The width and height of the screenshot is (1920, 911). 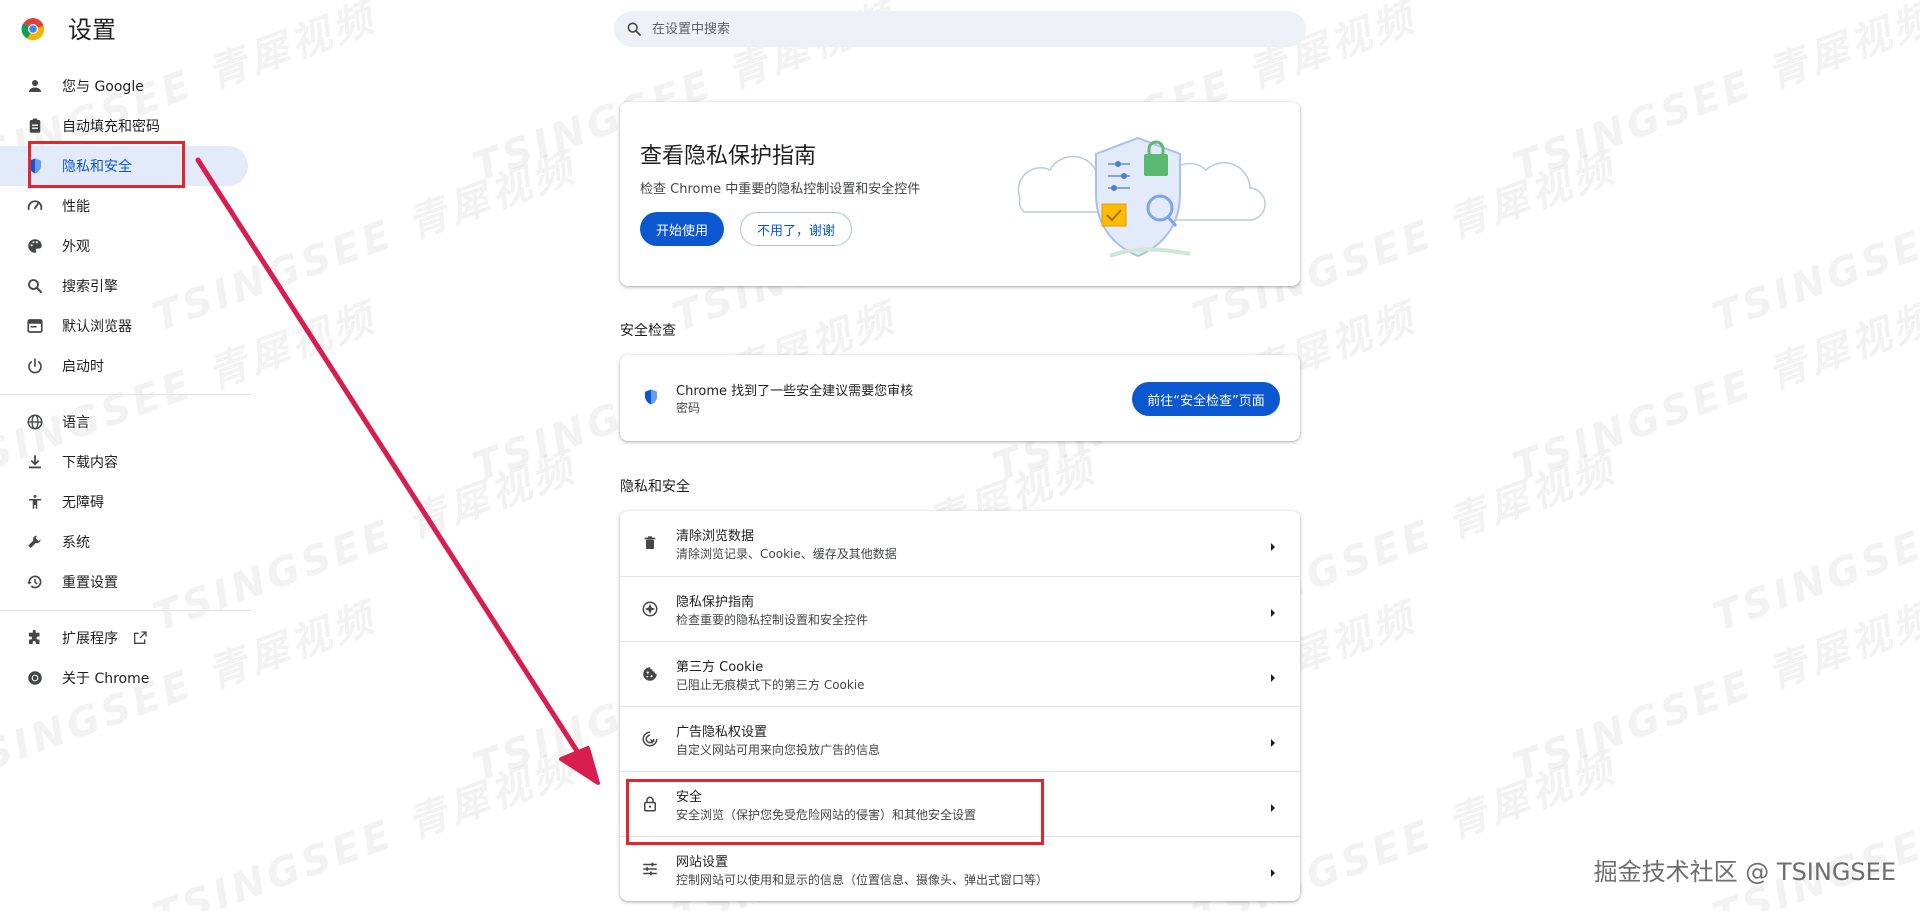 What do you see at coordinates (722, 732) in the screenshot?
I see `row-title: 广告隐私权设置` at bounding box center [722, 732].